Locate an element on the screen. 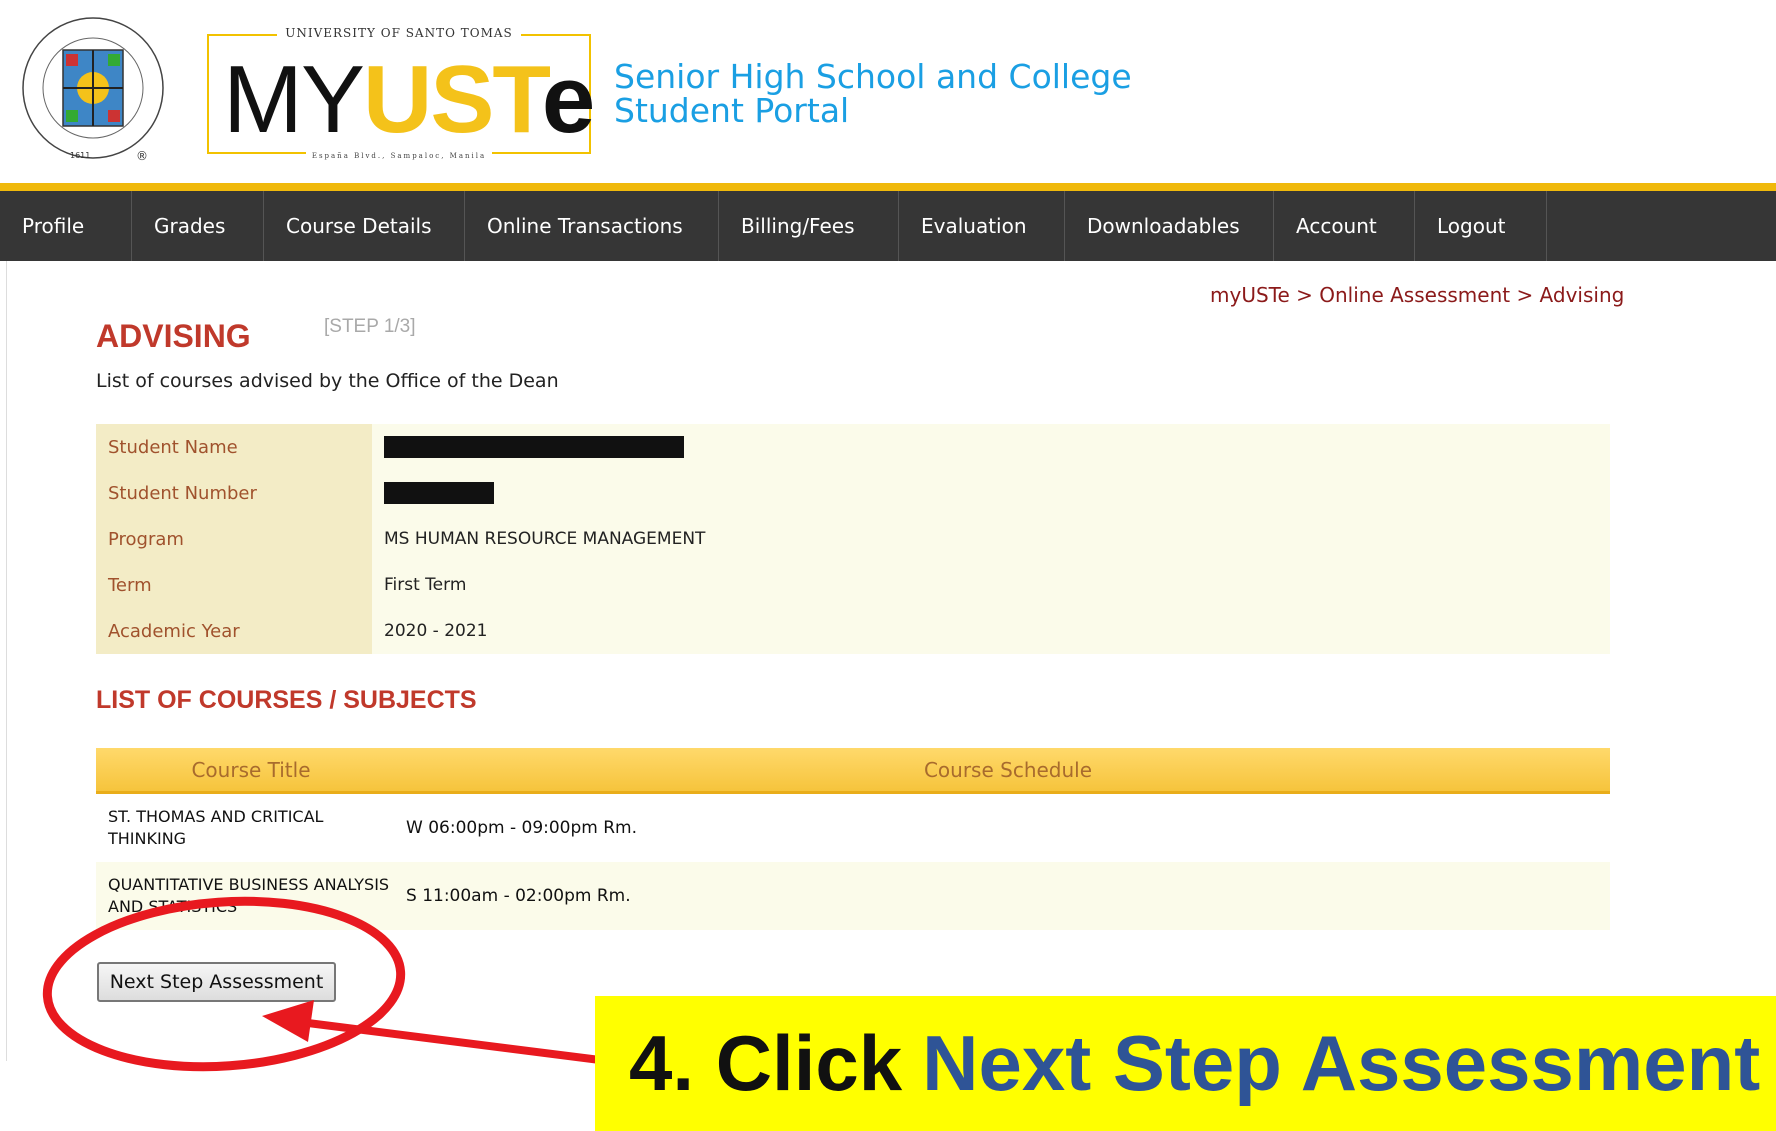 Image resolution: width=1776 pixels, height=1131 pixels. nav-profile: Profile is located at coordinates (66, 226).